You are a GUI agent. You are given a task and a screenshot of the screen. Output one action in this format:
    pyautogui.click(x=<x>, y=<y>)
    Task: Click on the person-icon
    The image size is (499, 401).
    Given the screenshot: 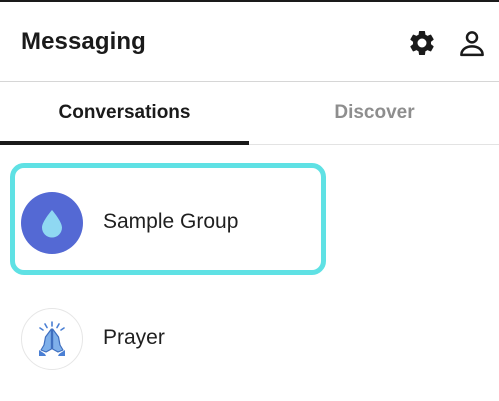 What is the action you would take?
    pyautogui.click(x=472, y=44)
    